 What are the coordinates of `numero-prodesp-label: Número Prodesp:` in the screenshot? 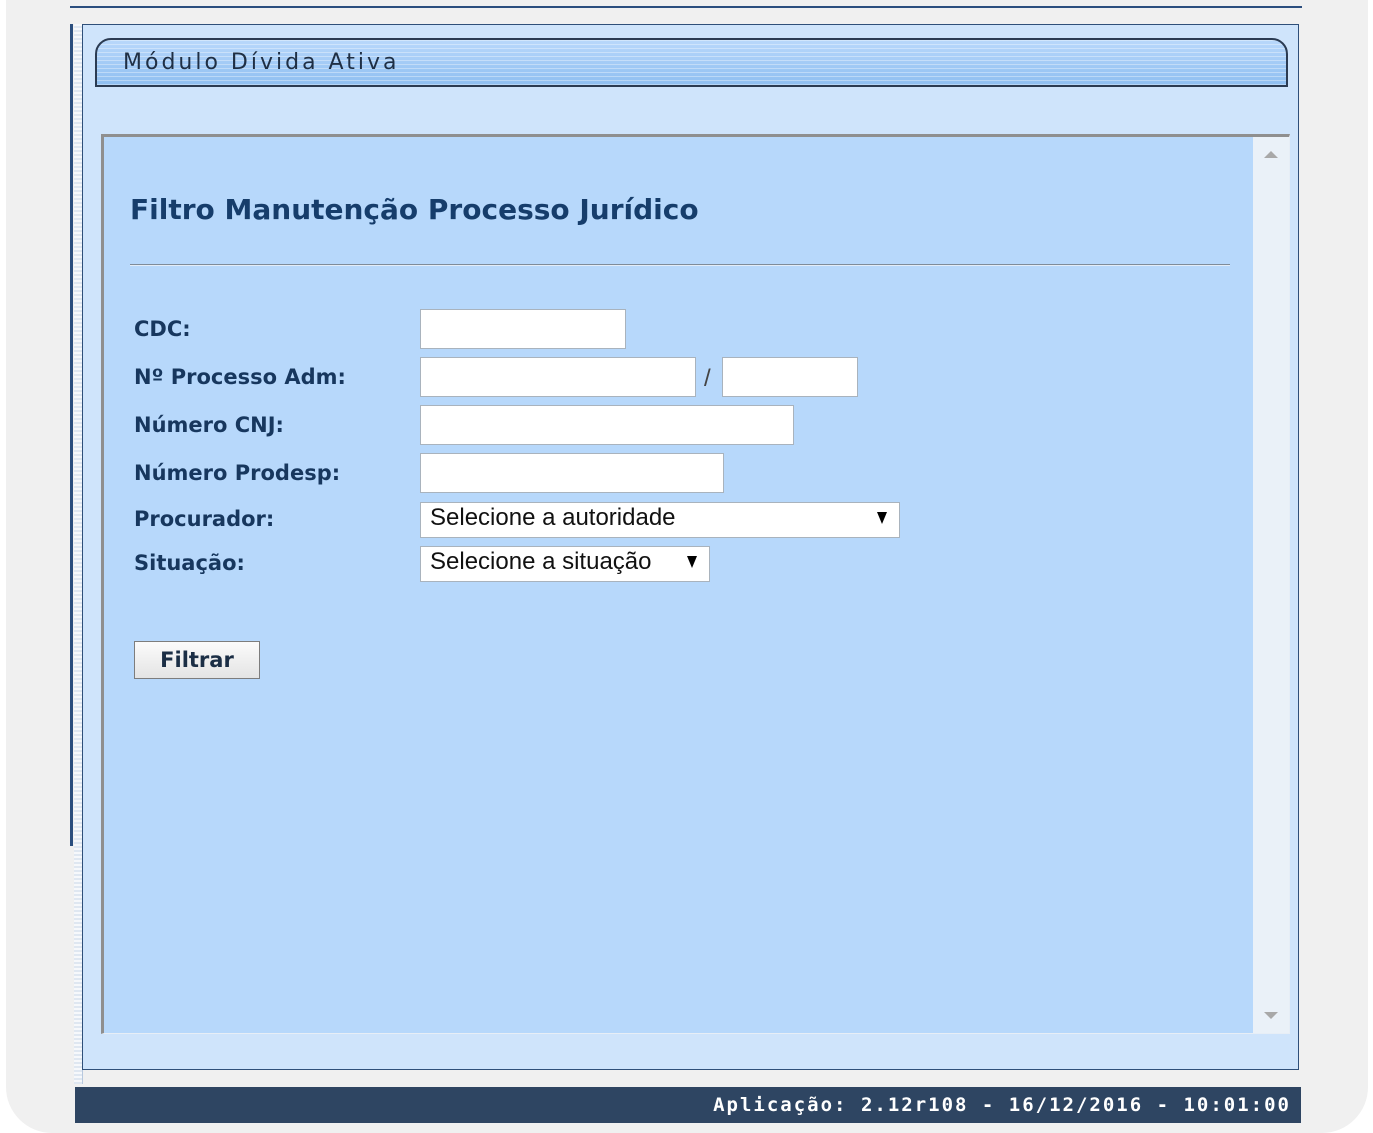 It's located at (237, 473).